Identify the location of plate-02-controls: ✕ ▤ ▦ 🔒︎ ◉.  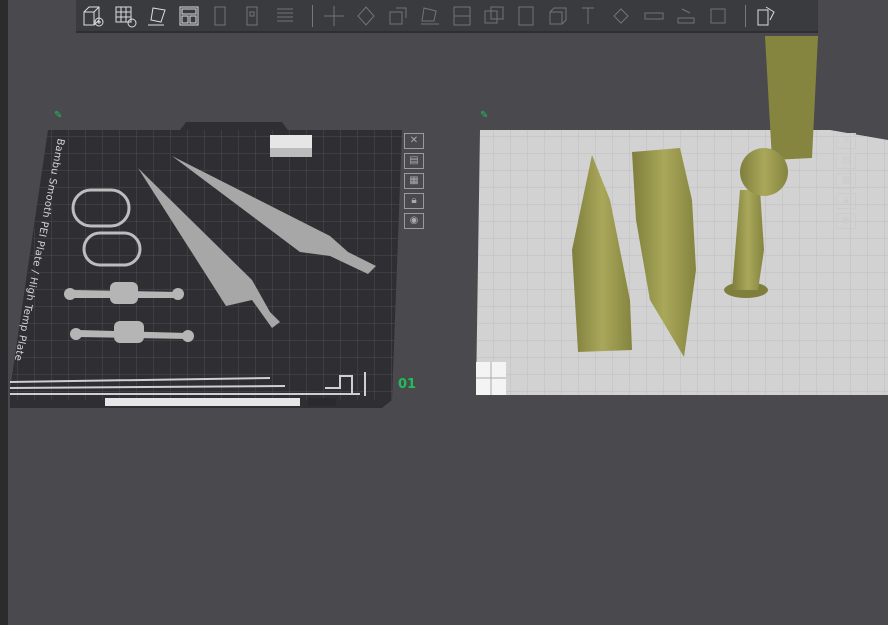
(846, 181).